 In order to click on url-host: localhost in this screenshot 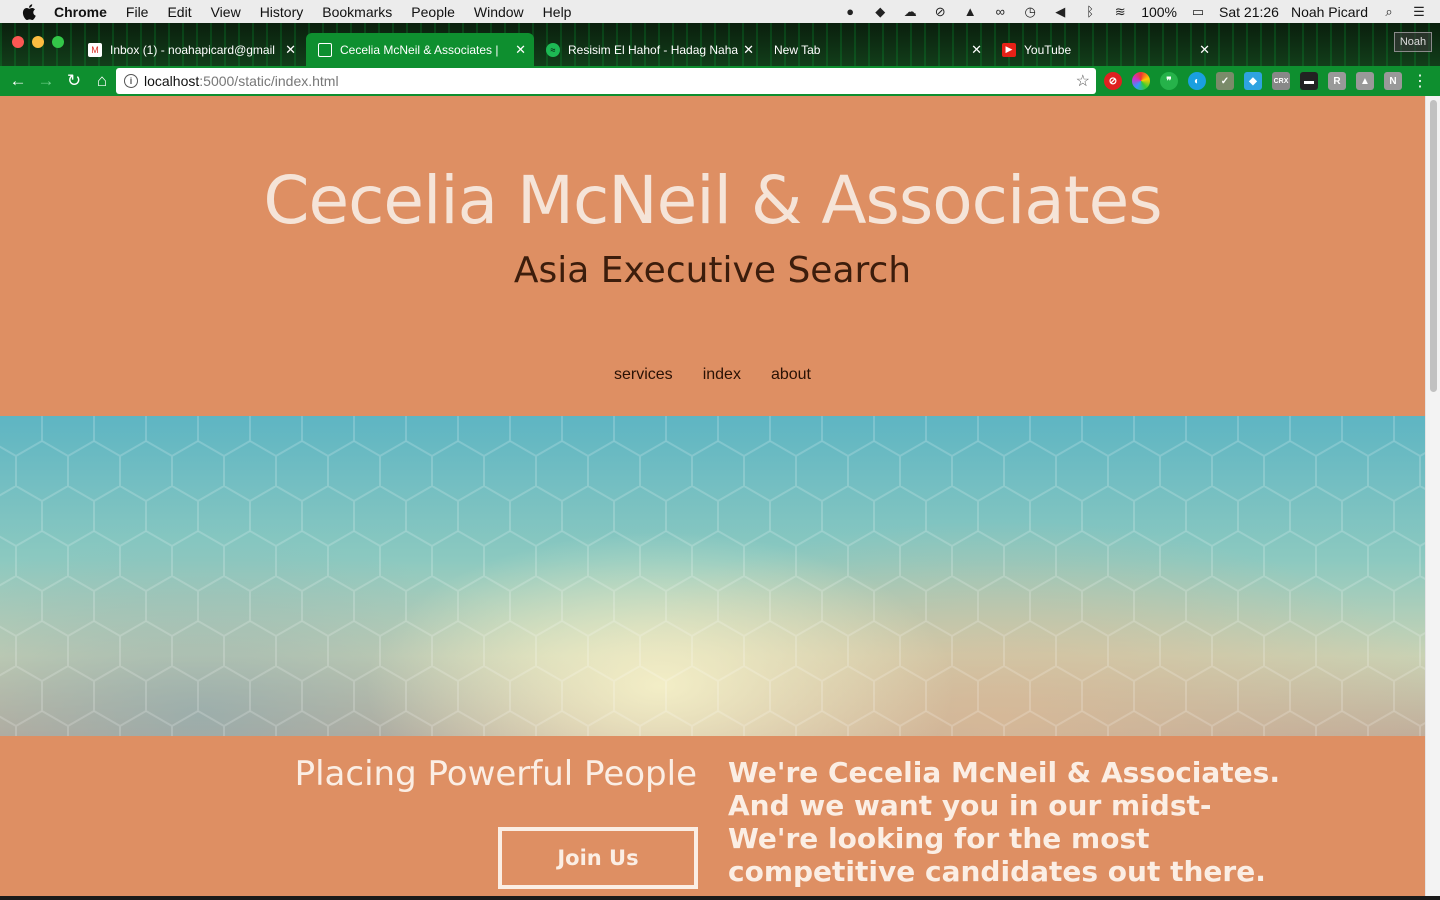, I will do `click(172, 81)`.